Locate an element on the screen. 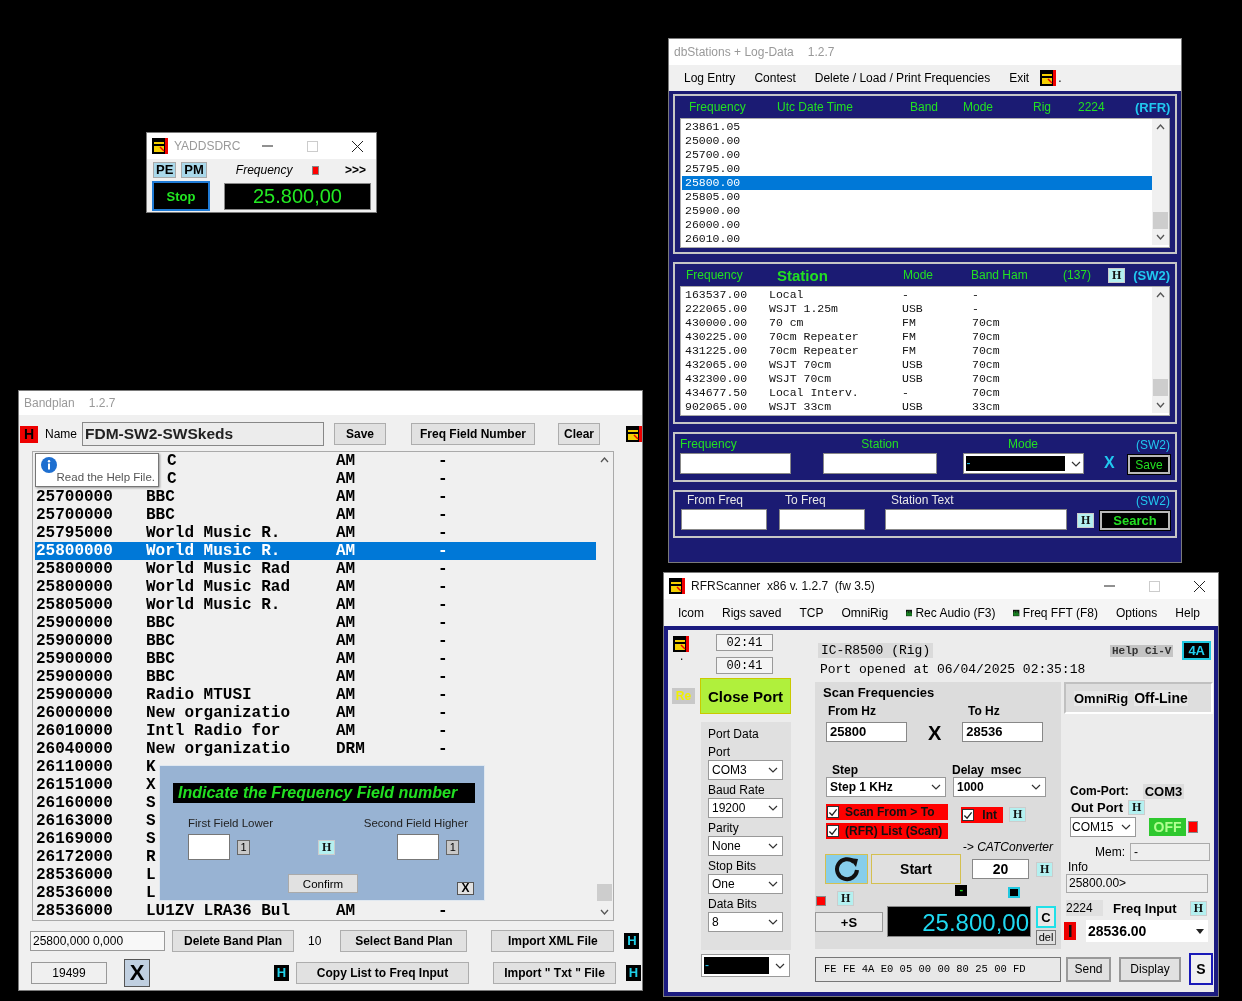 Image resolution: width=1242 pixels, height=1001 pixels. dropdown: 19200 is located at coordinates (745, 808).